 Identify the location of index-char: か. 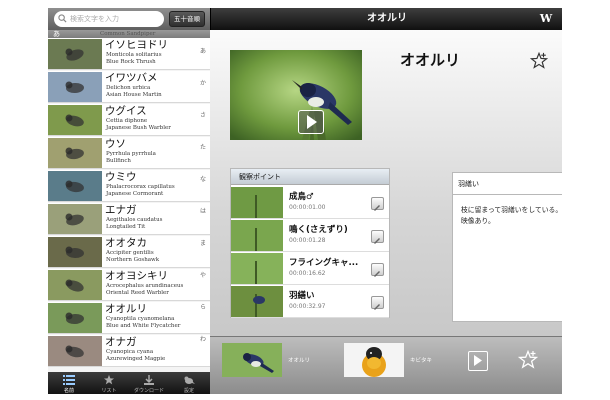
(203, 82).